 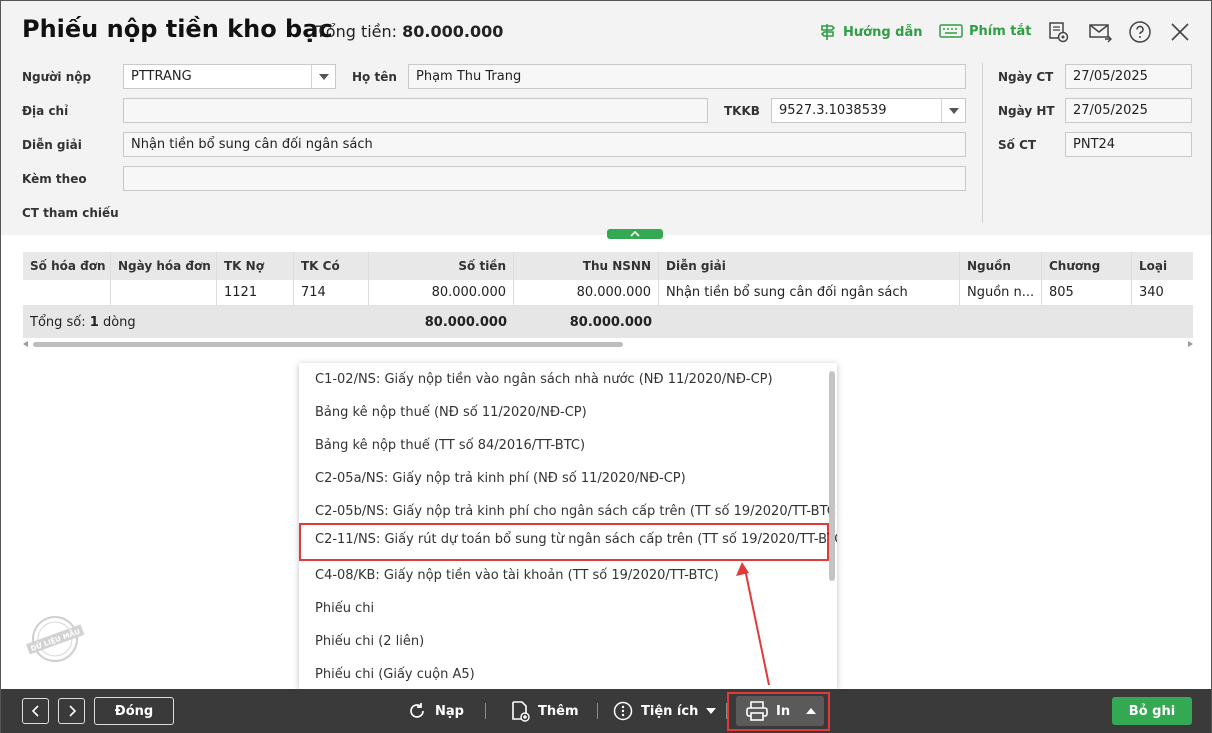 What do you see at coordinates (161, 76) in the screenshot?
I see `payer-value: PTTRANG` at bounding box center [161, 76].